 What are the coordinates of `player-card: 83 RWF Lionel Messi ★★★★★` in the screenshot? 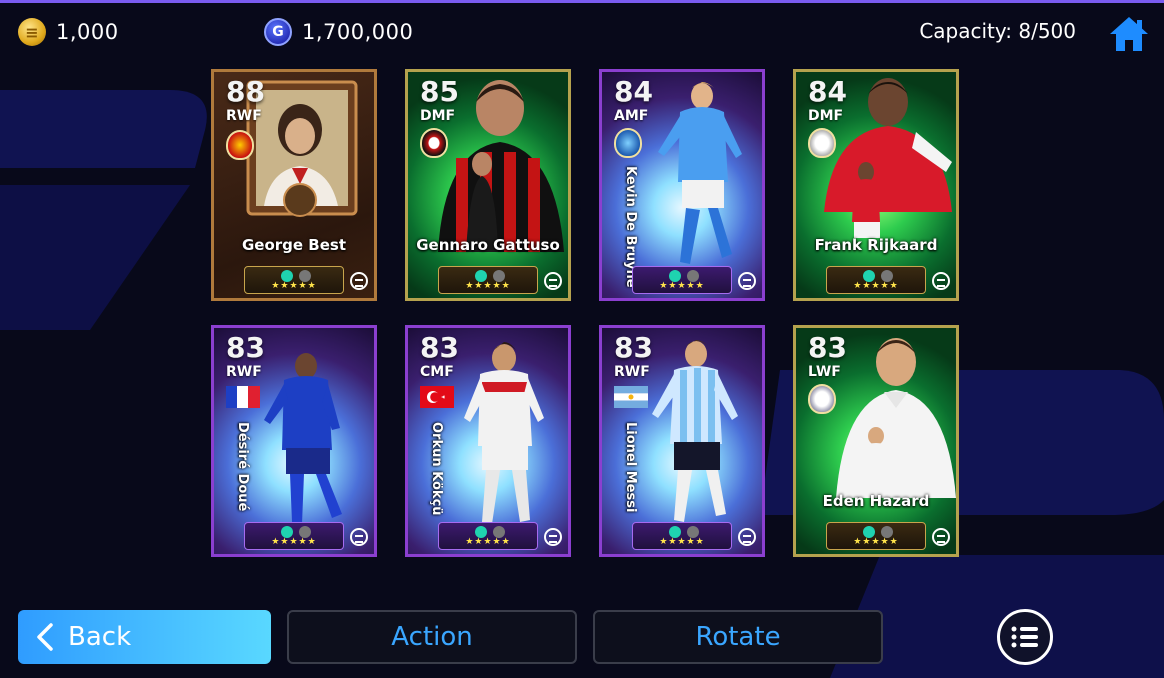 It's located at (682, 441).